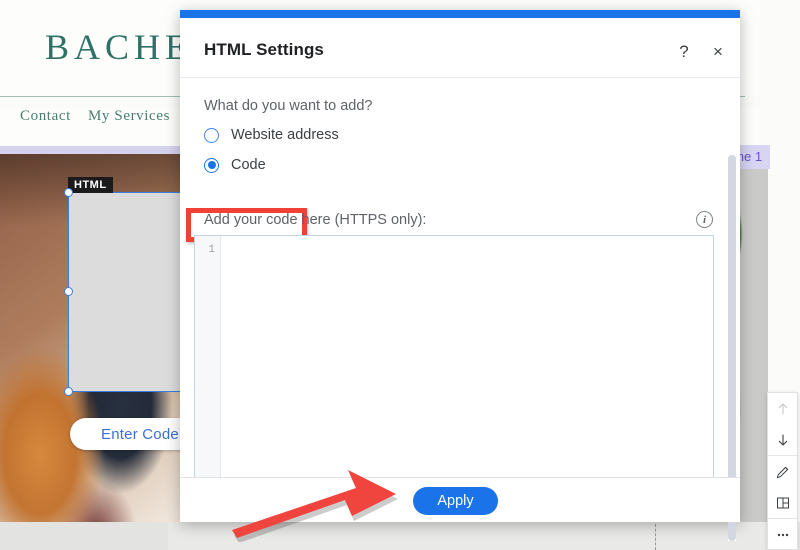 Image resolution: width=800 pixels, height=550 pixels. Describe the element at coordinates (455, 501) in the screenshot. I see `apply-button: Apply` at that location.